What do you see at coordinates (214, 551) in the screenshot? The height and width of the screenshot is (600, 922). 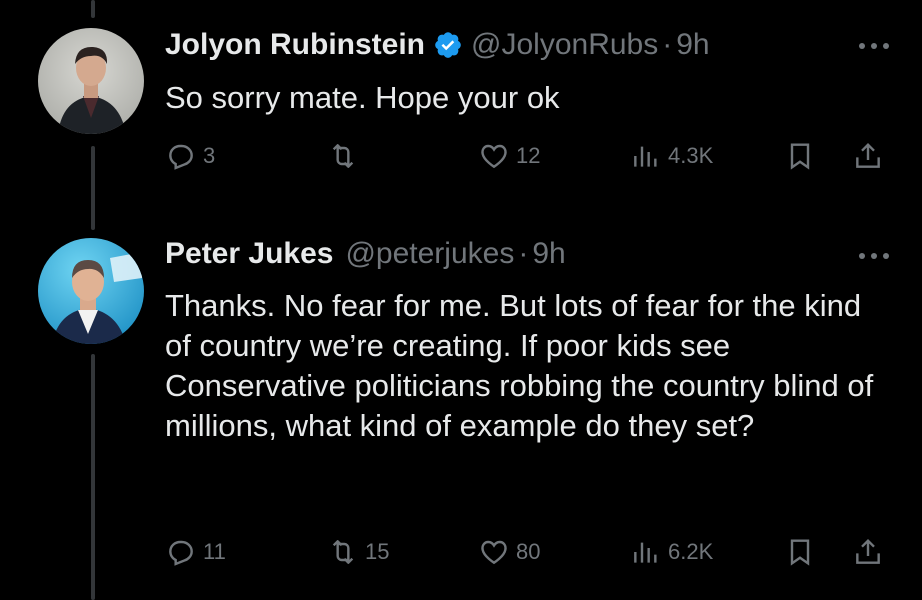 I see `reply-count: 11` at bounding box center [214, 551].